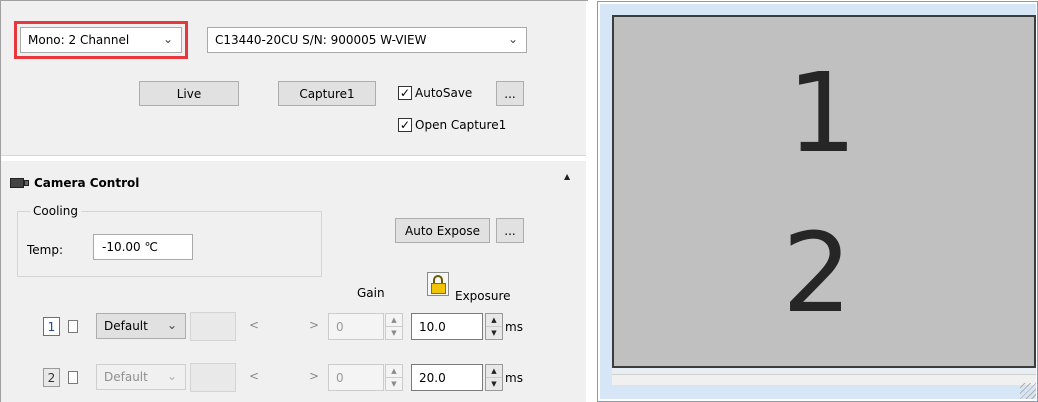 This screenshot has height=402, width=1038. Describe the element at coordinates (447, 326) in the screenshot. I see `channel-1-exposure-field: 10.0` at that location.